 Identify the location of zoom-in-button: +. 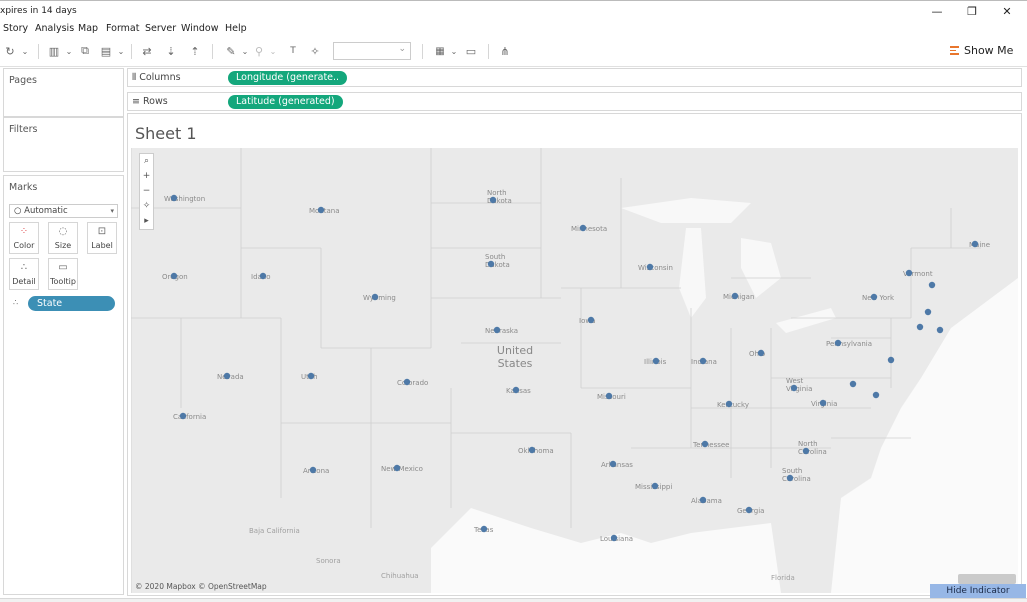
(146, 176).